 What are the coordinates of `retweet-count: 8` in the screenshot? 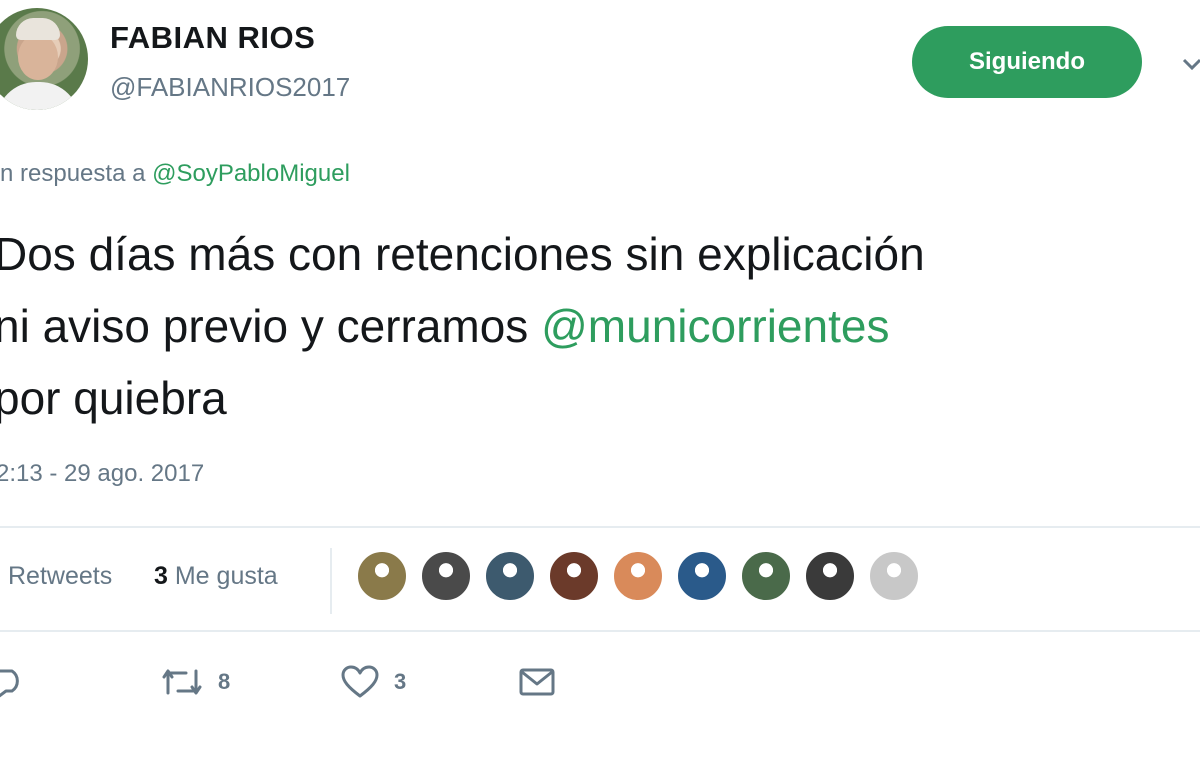 It's located at (224, 681).